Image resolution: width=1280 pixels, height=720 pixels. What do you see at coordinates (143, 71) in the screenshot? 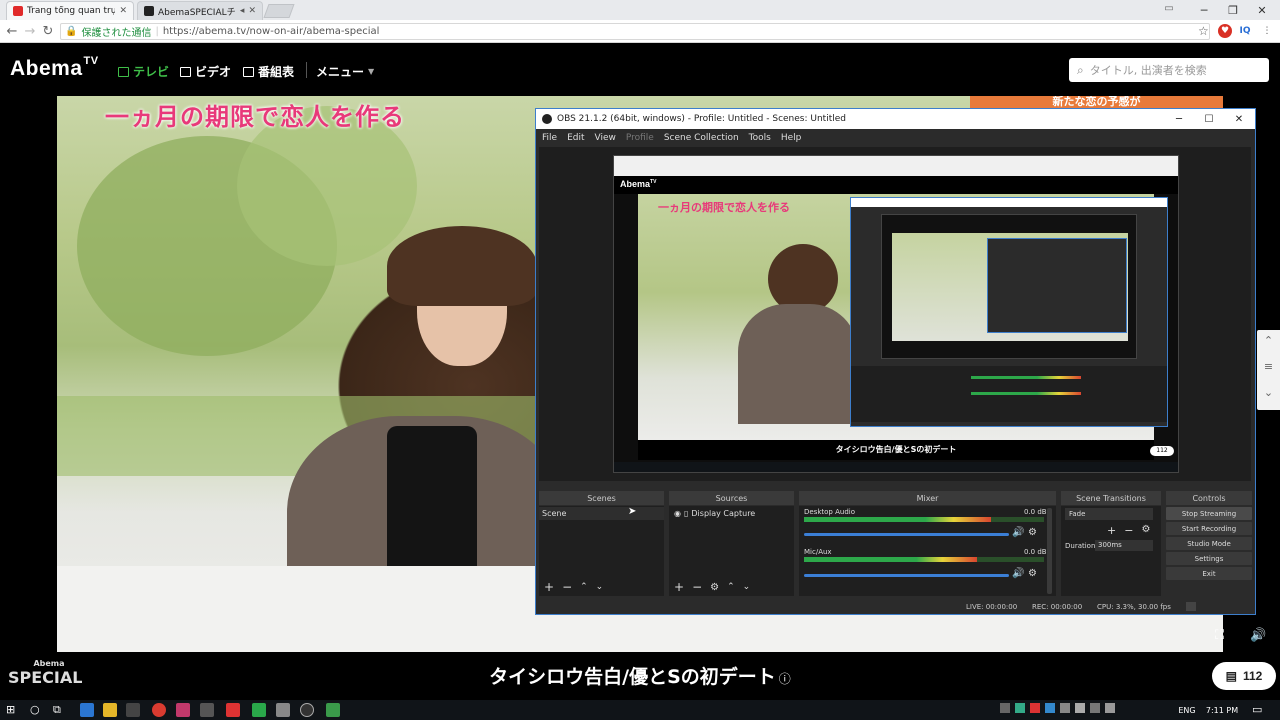
I see `nav-tv: テレビ` at bounding box center [143, 71].